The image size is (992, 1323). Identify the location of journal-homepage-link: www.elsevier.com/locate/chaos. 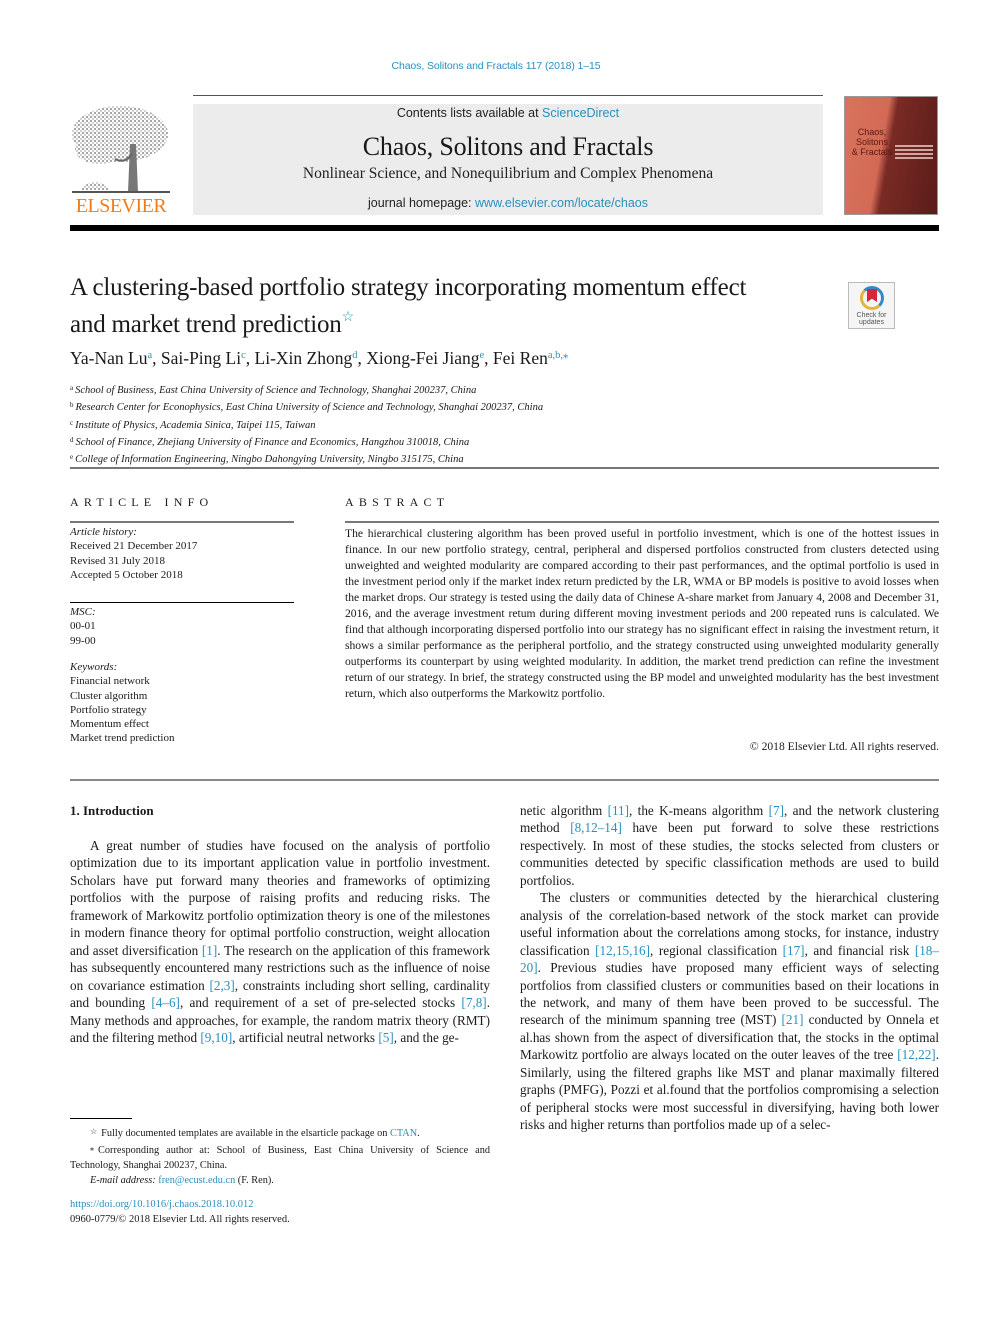
(561, 203).